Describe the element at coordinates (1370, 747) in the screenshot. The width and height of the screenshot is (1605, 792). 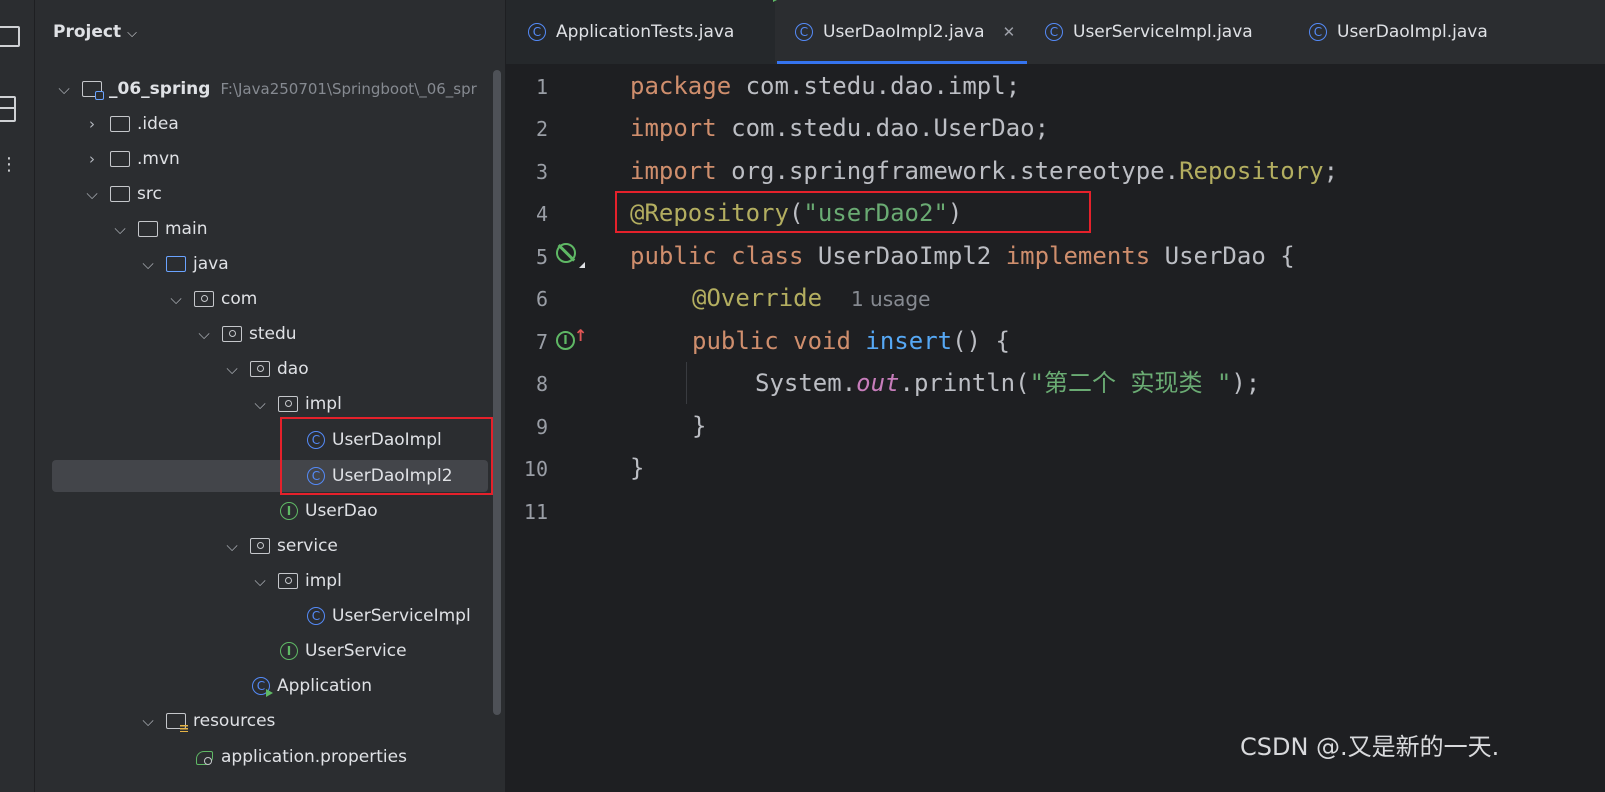
I see `watermark: CSDN @.又是新的一天.` at that location.